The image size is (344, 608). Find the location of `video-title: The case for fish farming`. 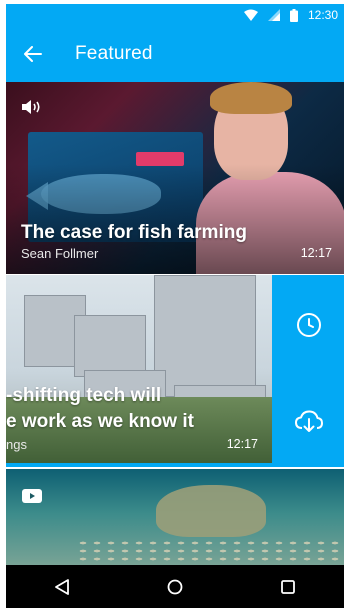

video-title: The case for fish farming is located at coordinates (134, 232).